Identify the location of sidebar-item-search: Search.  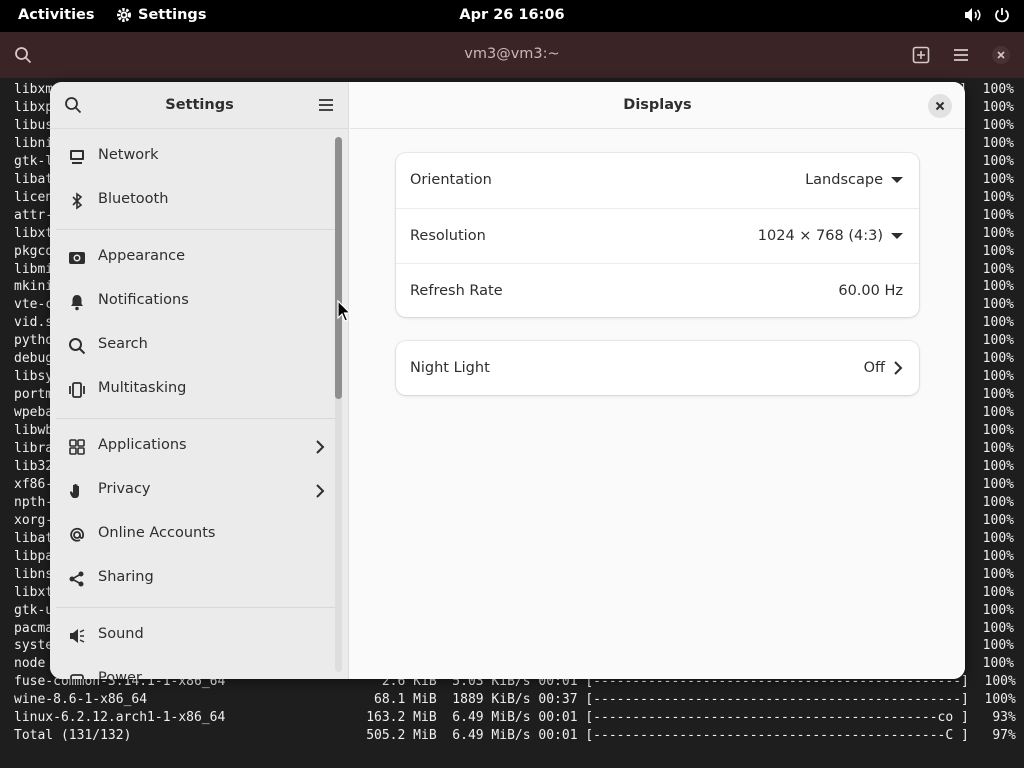
(192, 345).